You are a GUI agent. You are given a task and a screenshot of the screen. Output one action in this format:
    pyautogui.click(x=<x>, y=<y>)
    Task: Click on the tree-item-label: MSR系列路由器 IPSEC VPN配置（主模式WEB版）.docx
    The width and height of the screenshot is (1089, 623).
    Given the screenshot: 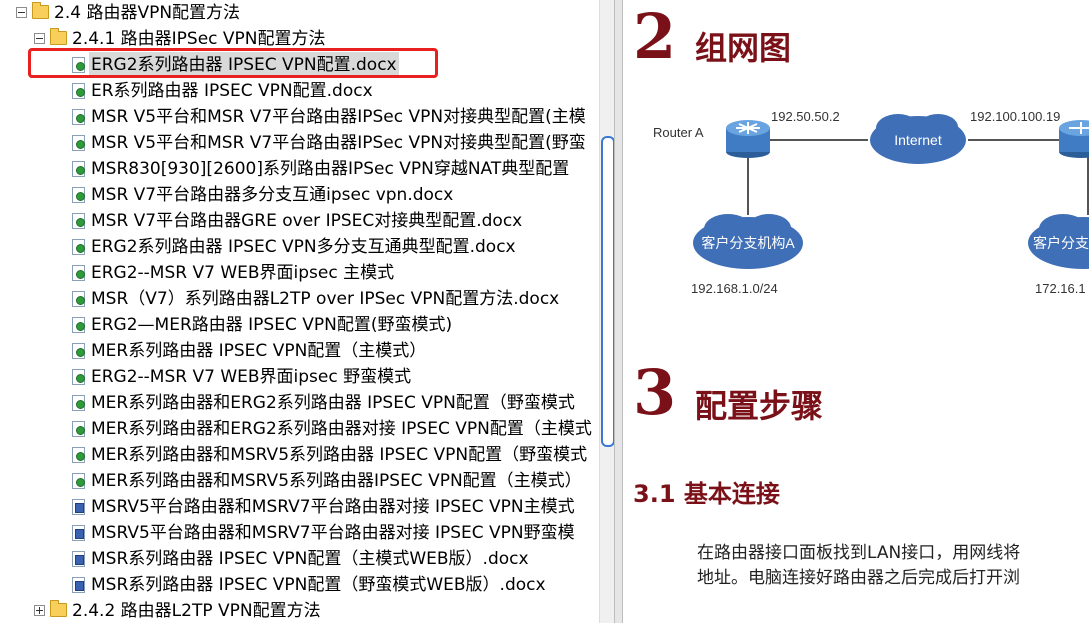 What is the action you would take?
    pyautogui.click(x=310, y=559)
    